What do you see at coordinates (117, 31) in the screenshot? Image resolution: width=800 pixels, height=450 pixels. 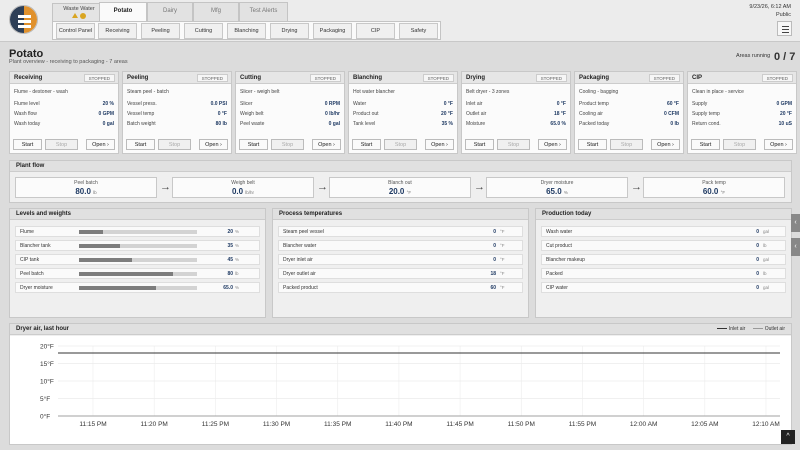 I see `nav-receiving: Receiving` at bounding box center [117, 31].